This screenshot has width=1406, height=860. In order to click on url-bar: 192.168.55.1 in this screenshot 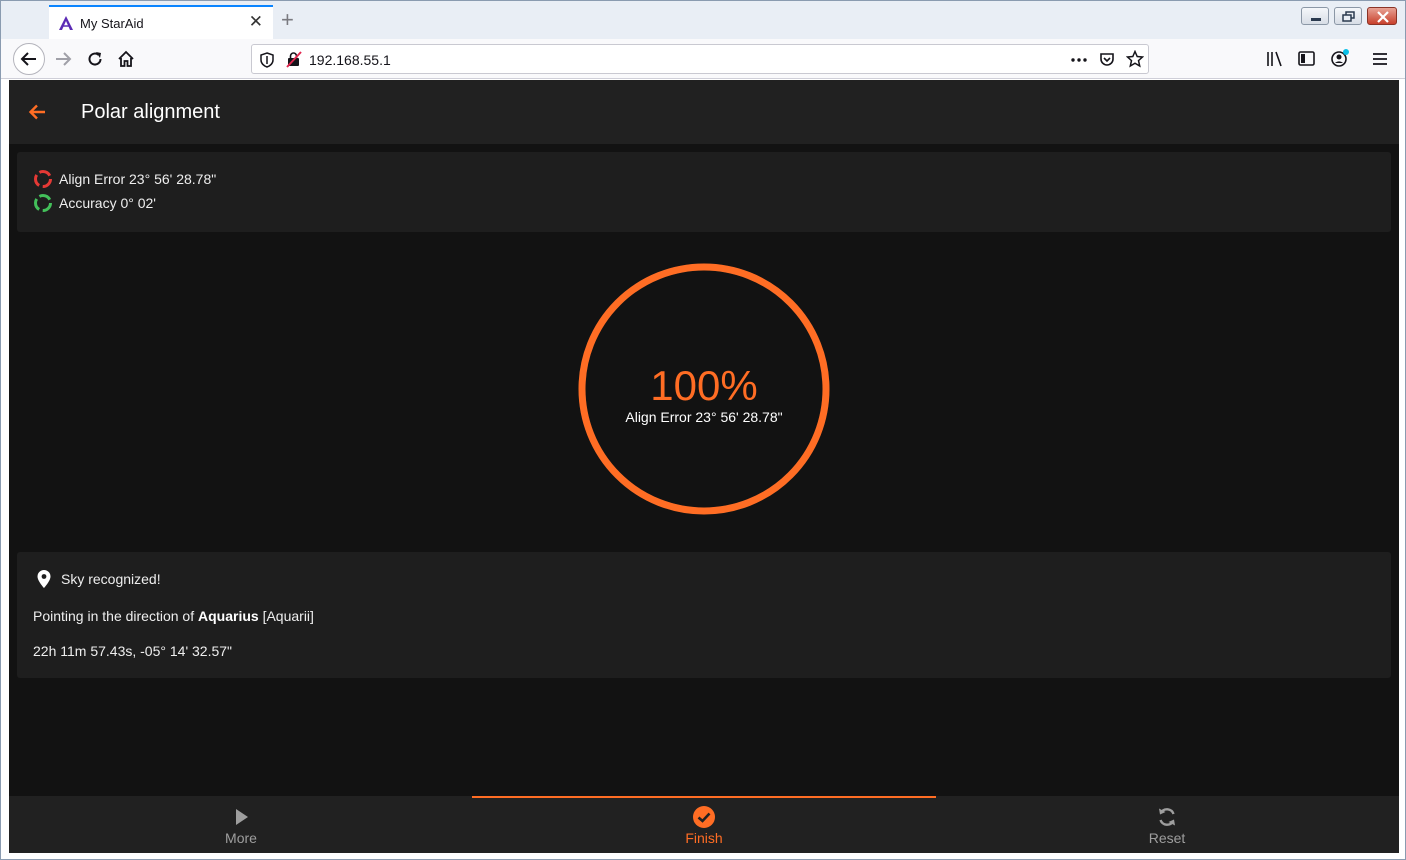, I will do `click(700, 59)`.